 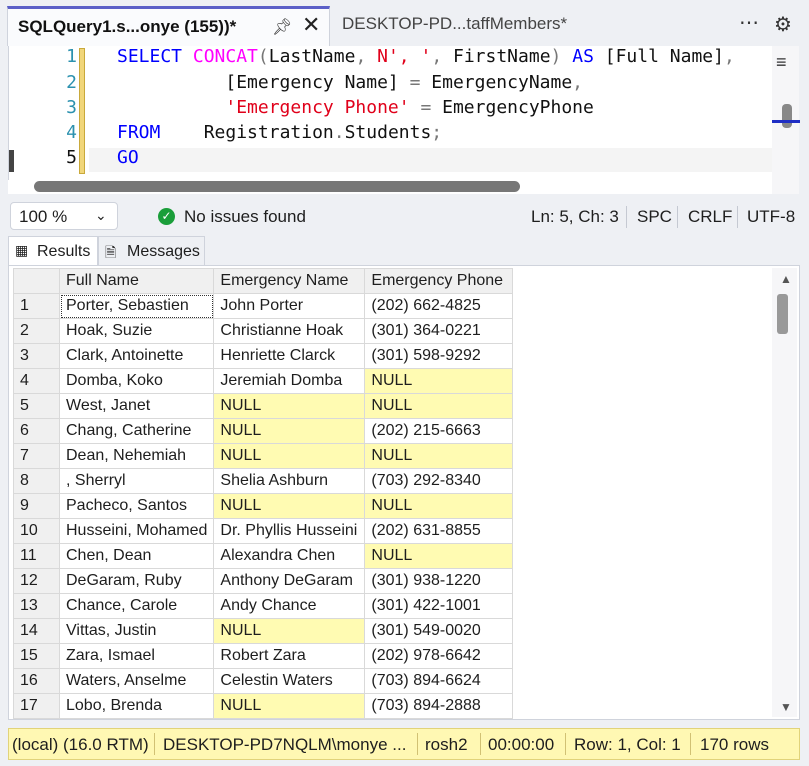 I want to click on table-row: 15 Zara, Ismael Robert Zara (202) 978-6642, so click(x=263, y=656).